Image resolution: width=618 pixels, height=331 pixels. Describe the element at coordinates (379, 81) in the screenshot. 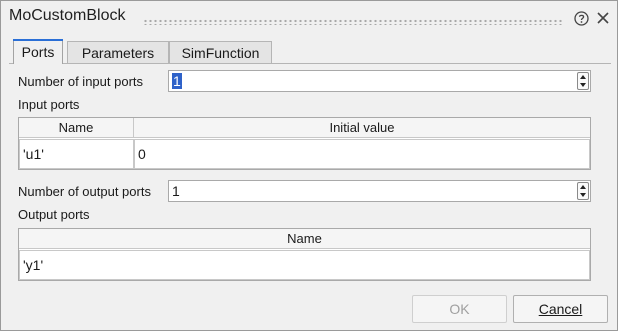

I see `num-input-ports-stepper: 1` at that location.